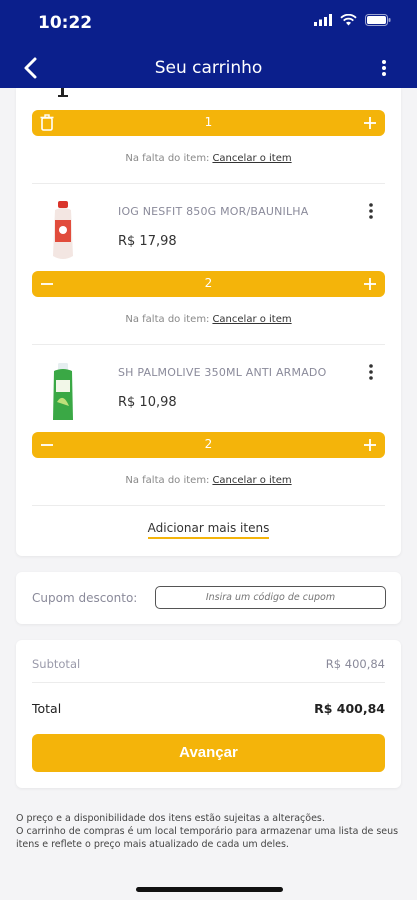  What do you see at coordinates (270, 597) in the screenshot?
I see `coupon-input` at bounding box center [270, 597].